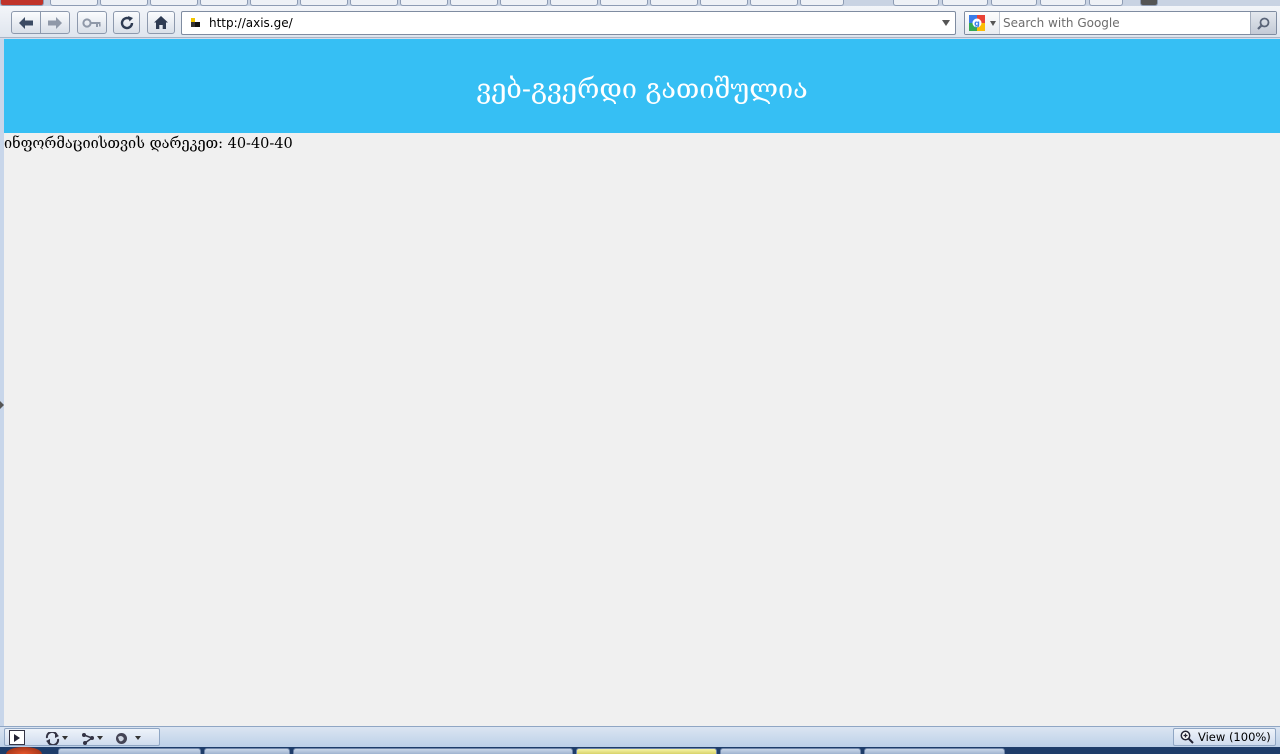 This screenshot has width=1280, height=754. I want to click on reload-button, so click(126, 22).